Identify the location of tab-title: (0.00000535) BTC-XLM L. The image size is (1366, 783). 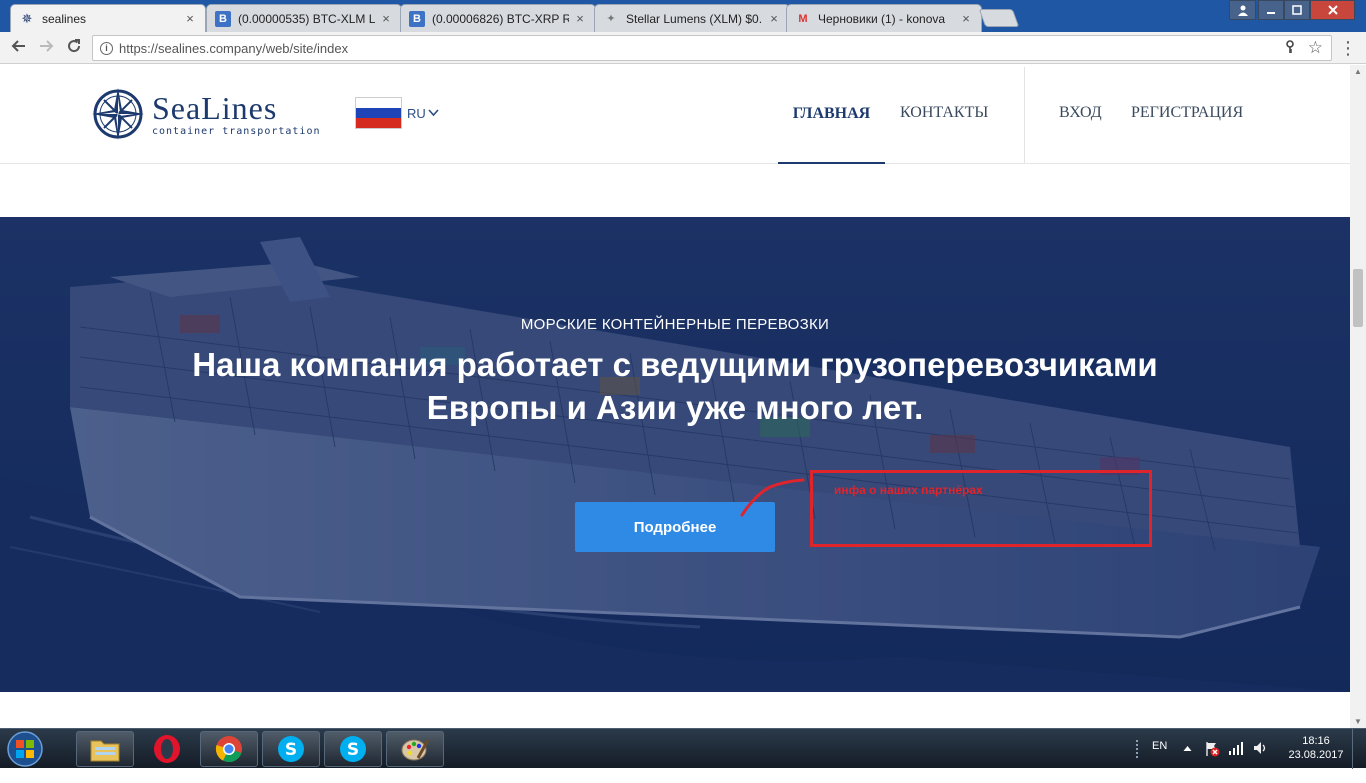
(306, 18).